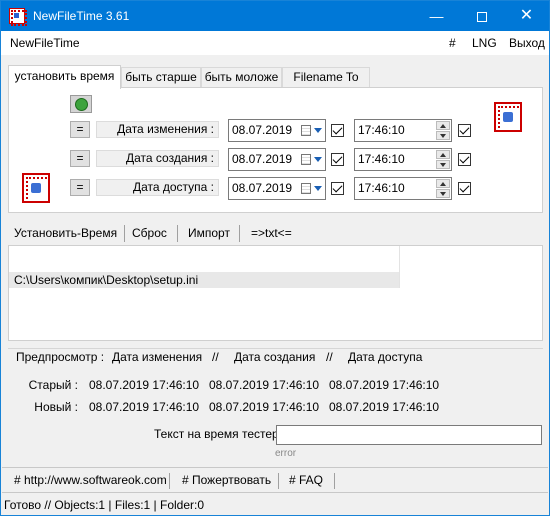  What do you see at coordinates (464, 130) in the screenshot?
I see `modified-time-checkbox` at bounding box center [464, 130].